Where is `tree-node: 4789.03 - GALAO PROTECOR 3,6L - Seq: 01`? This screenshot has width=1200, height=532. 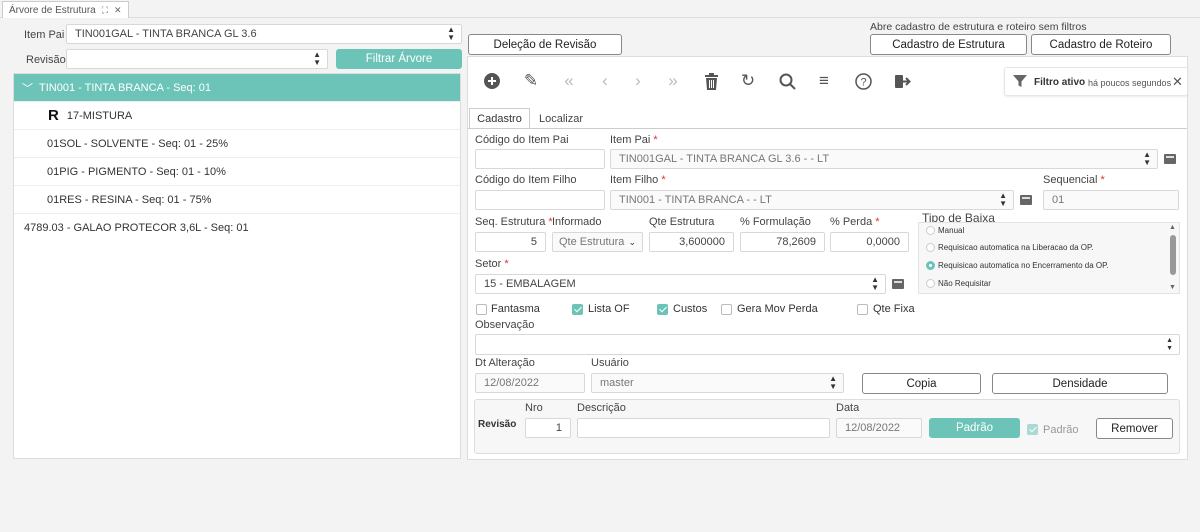
tree-node: 4789.03 - GALAO PROTECOR 3,6L - Seq: 01 is located at coordinates (237, 228).